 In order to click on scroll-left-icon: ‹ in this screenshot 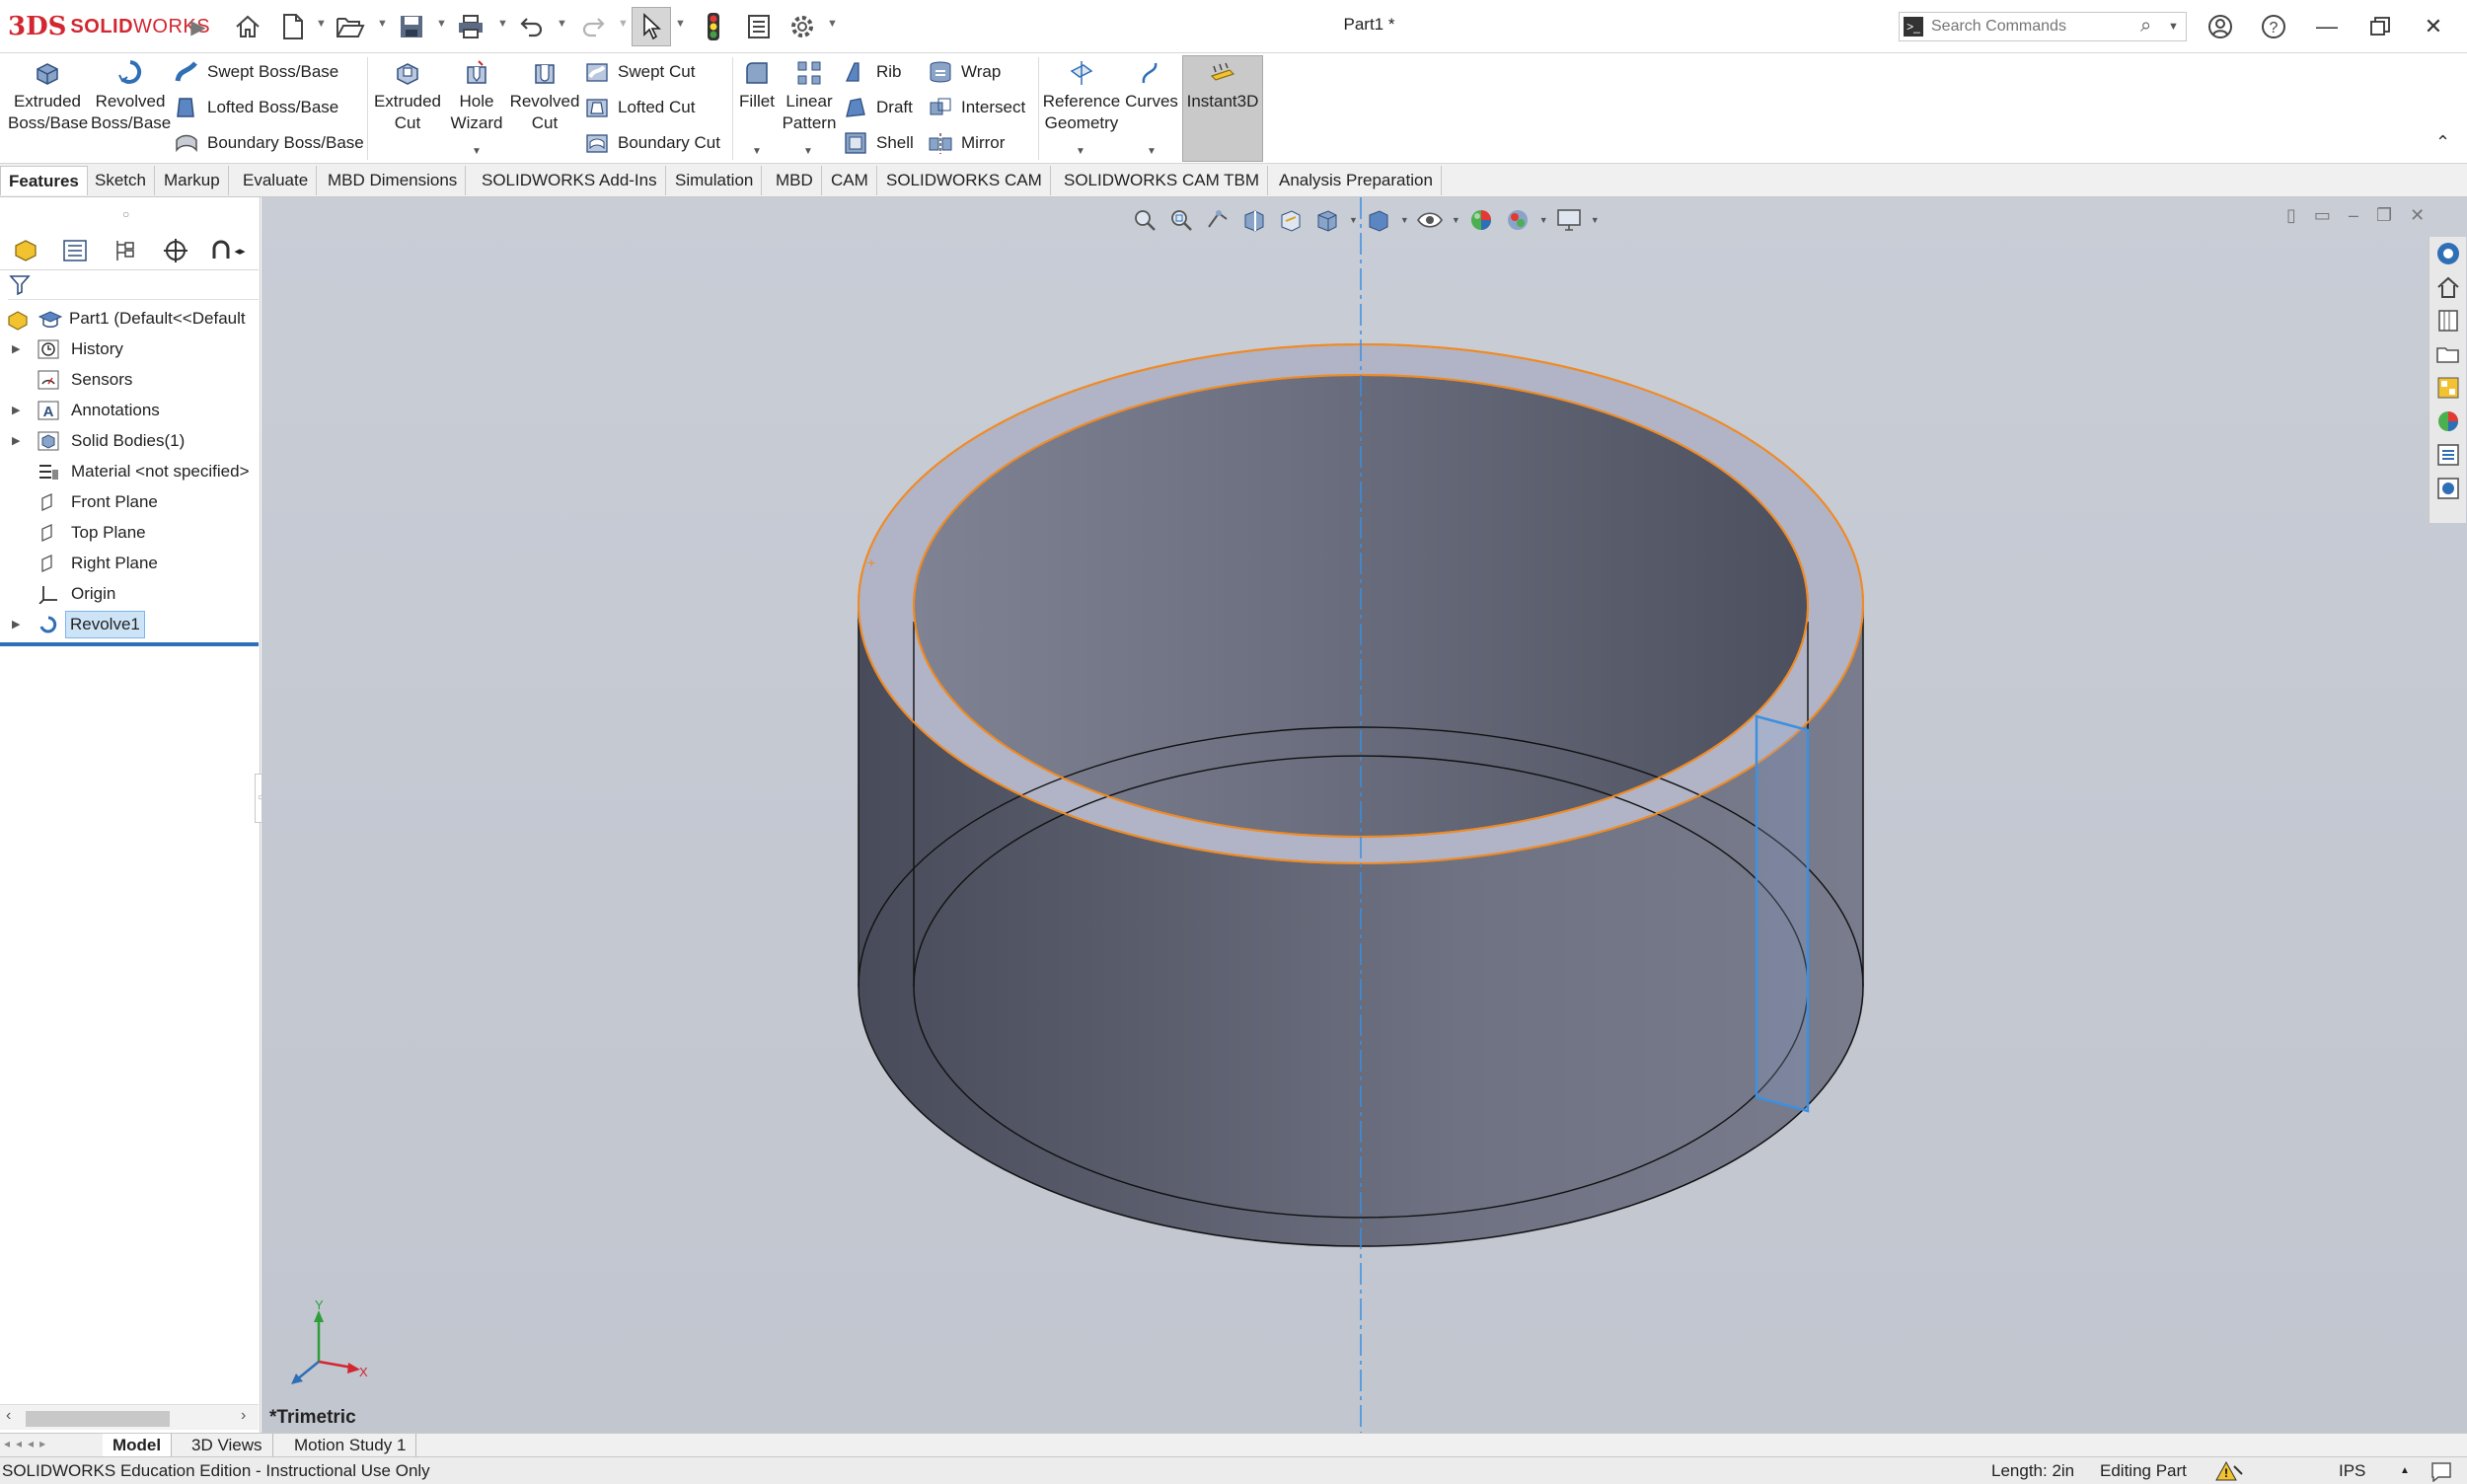, I will do `click(8, 1416)`.